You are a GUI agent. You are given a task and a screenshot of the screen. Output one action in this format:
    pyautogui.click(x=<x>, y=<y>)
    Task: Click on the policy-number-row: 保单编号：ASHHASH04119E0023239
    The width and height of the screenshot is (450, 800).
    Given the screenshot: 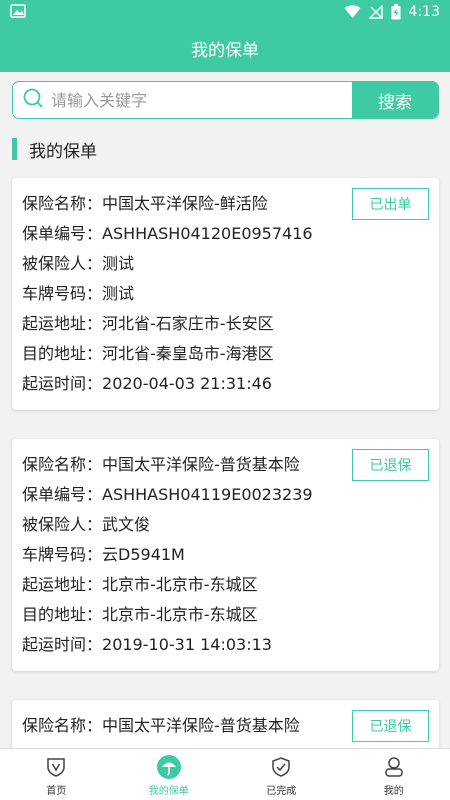 What is the action you would take?
    pyautogui.click(x=225, y=495)
    